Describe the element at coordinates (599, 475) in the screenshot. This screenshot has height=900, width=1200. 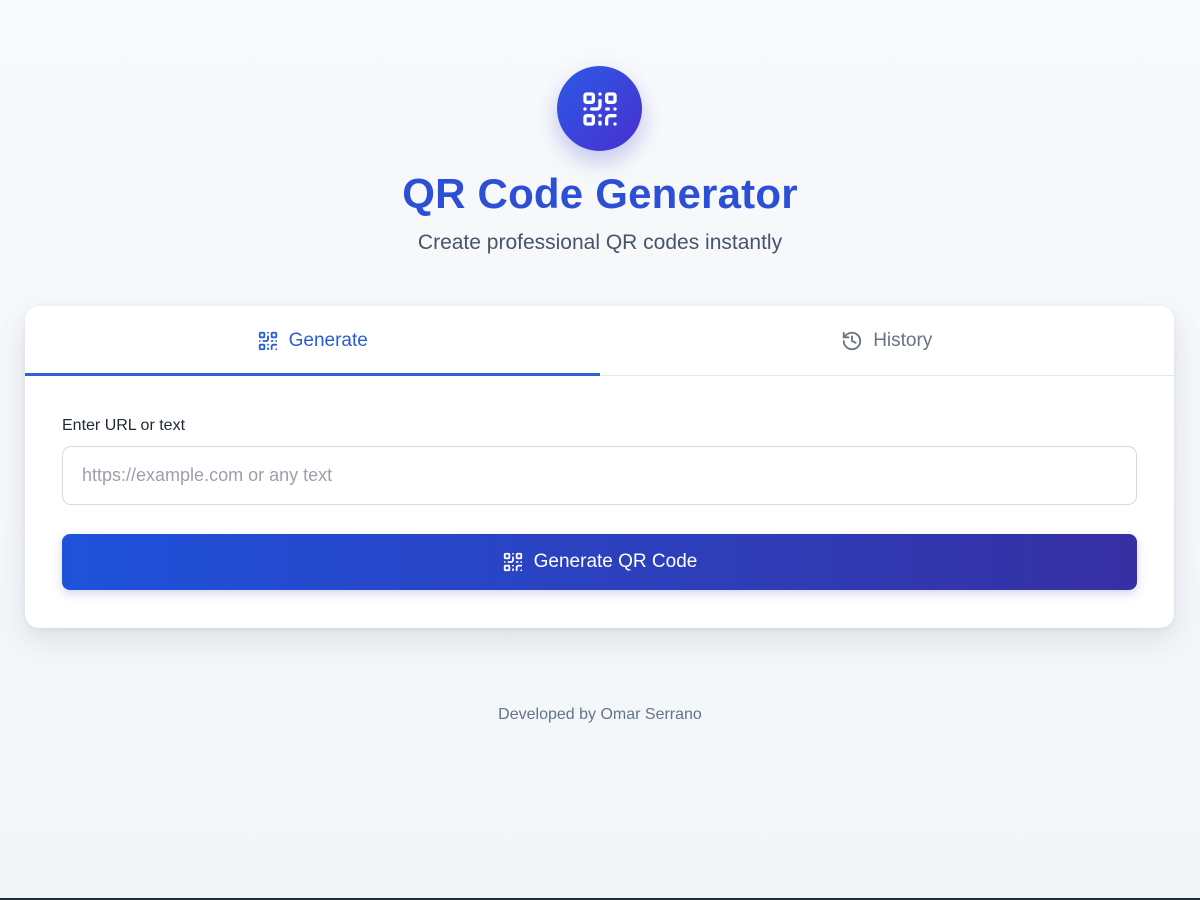
I see `url-input` at that location.